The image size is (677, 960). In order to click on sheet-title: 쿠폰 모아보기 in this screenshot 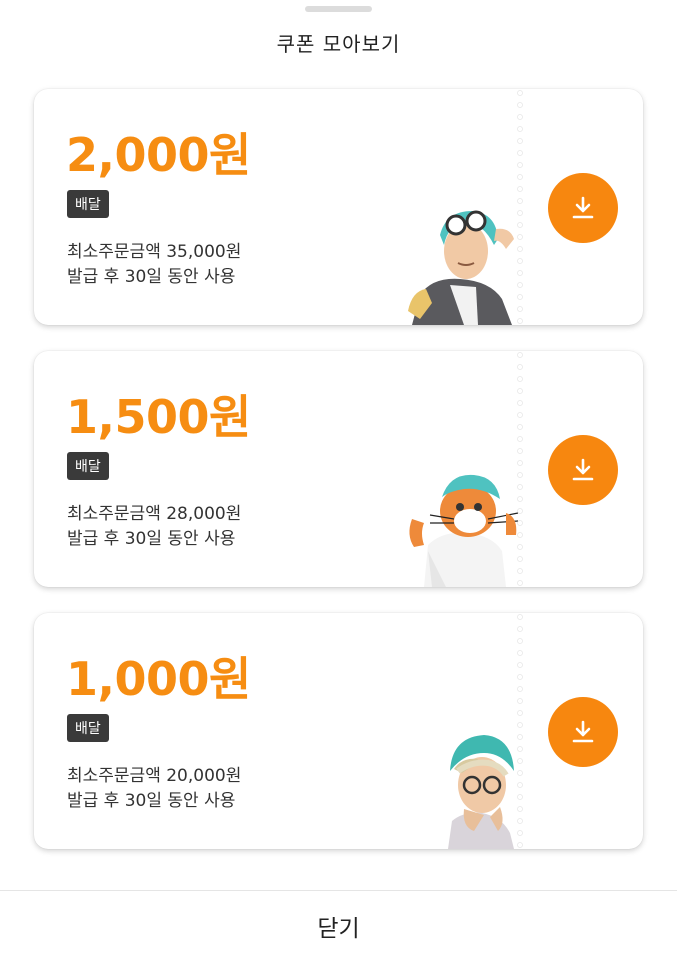, I will do `click(338, 44)`.